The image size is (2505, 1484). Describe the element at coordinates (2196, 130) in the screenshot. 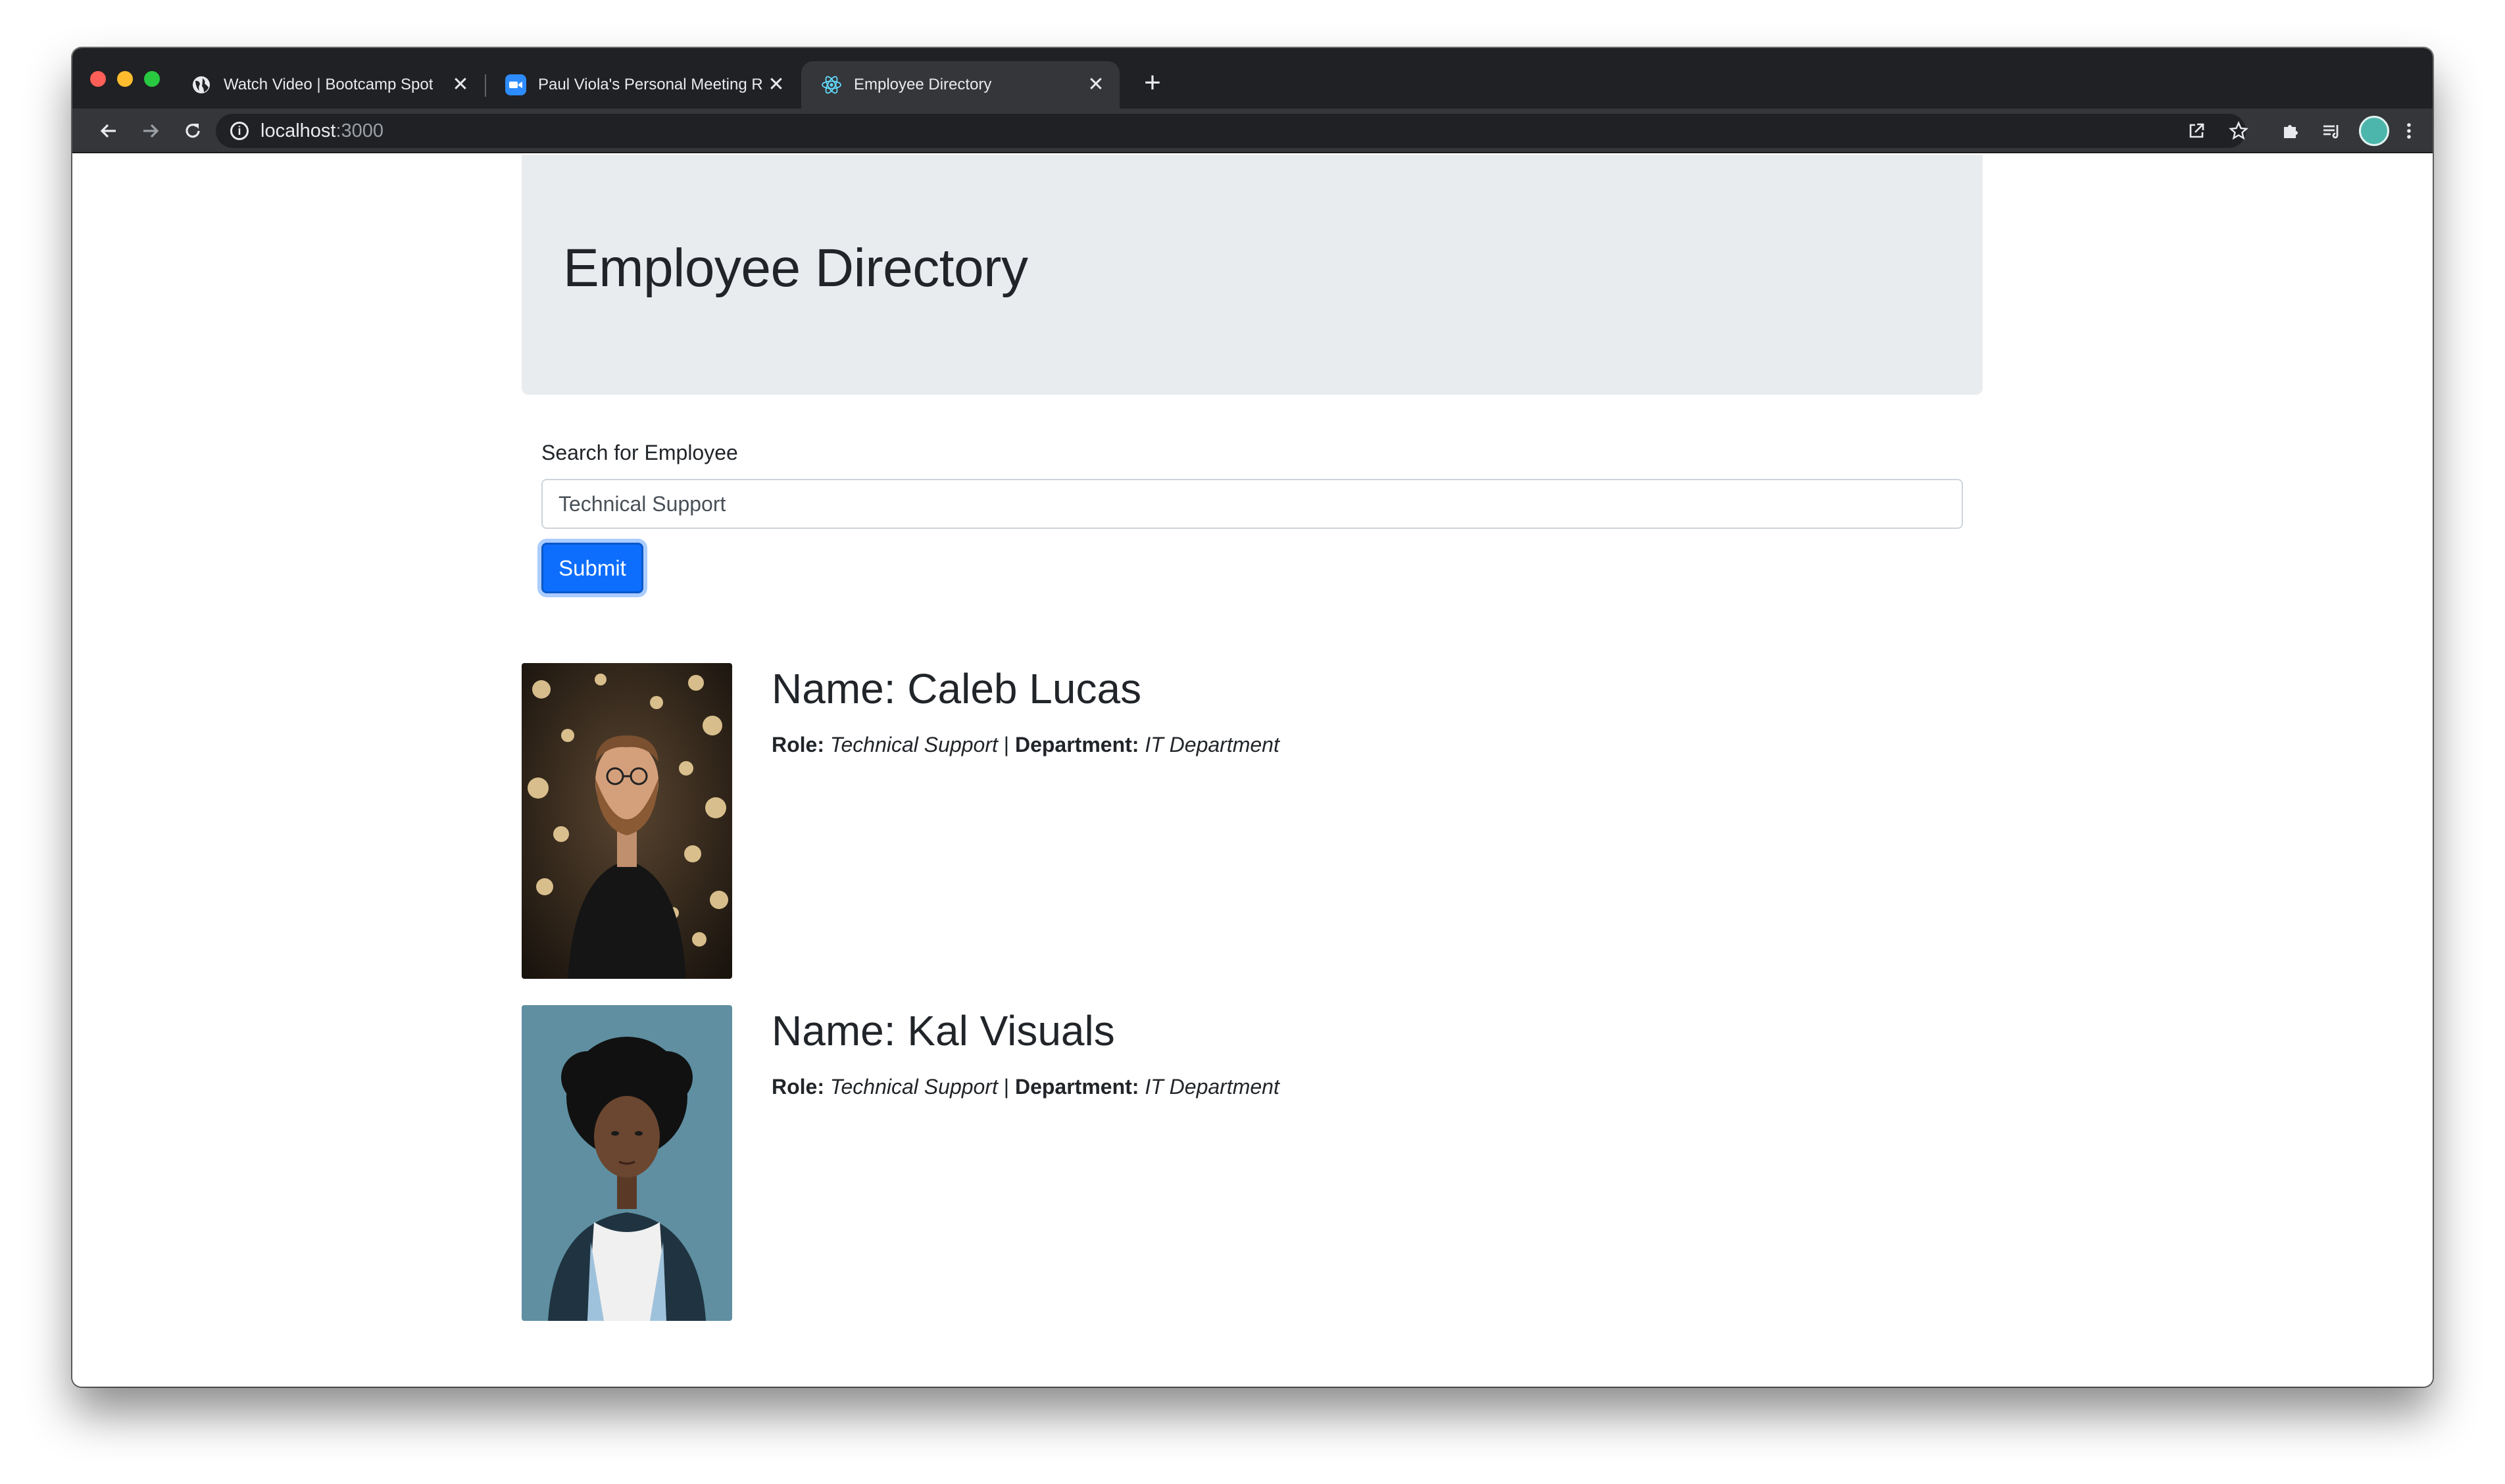

I see `open-in-app-icon` at that location.